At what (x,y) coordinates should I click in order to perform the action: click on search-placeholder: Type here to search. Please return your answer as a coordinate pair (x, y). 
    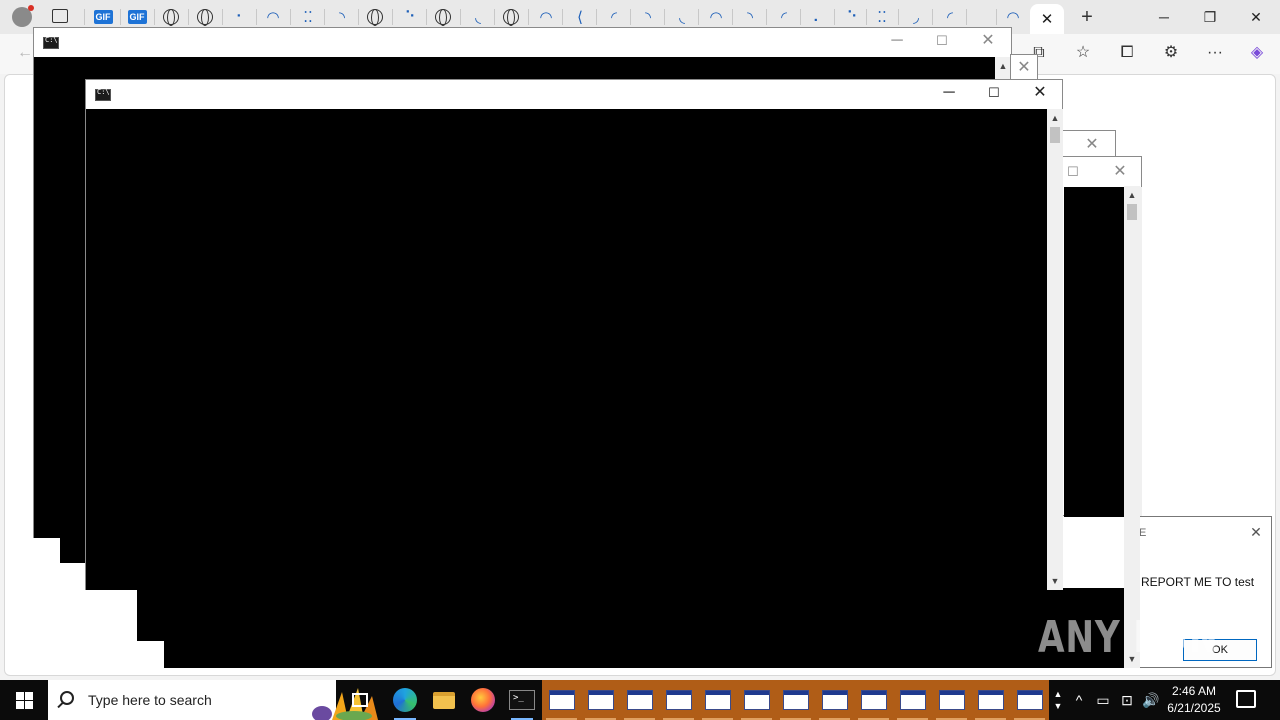
    Looking at the image, I should click on (150, 700).